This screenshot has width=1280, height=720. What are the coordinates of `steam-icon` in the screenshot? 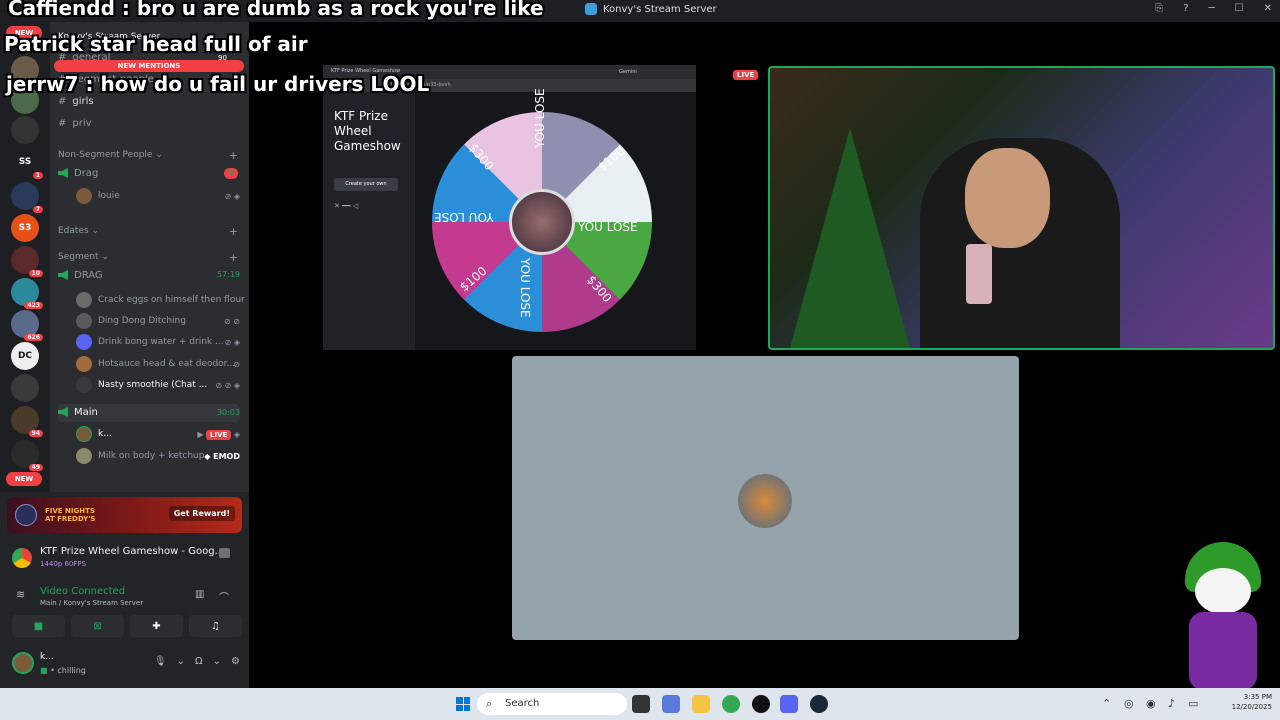 It's located at (819, 704).